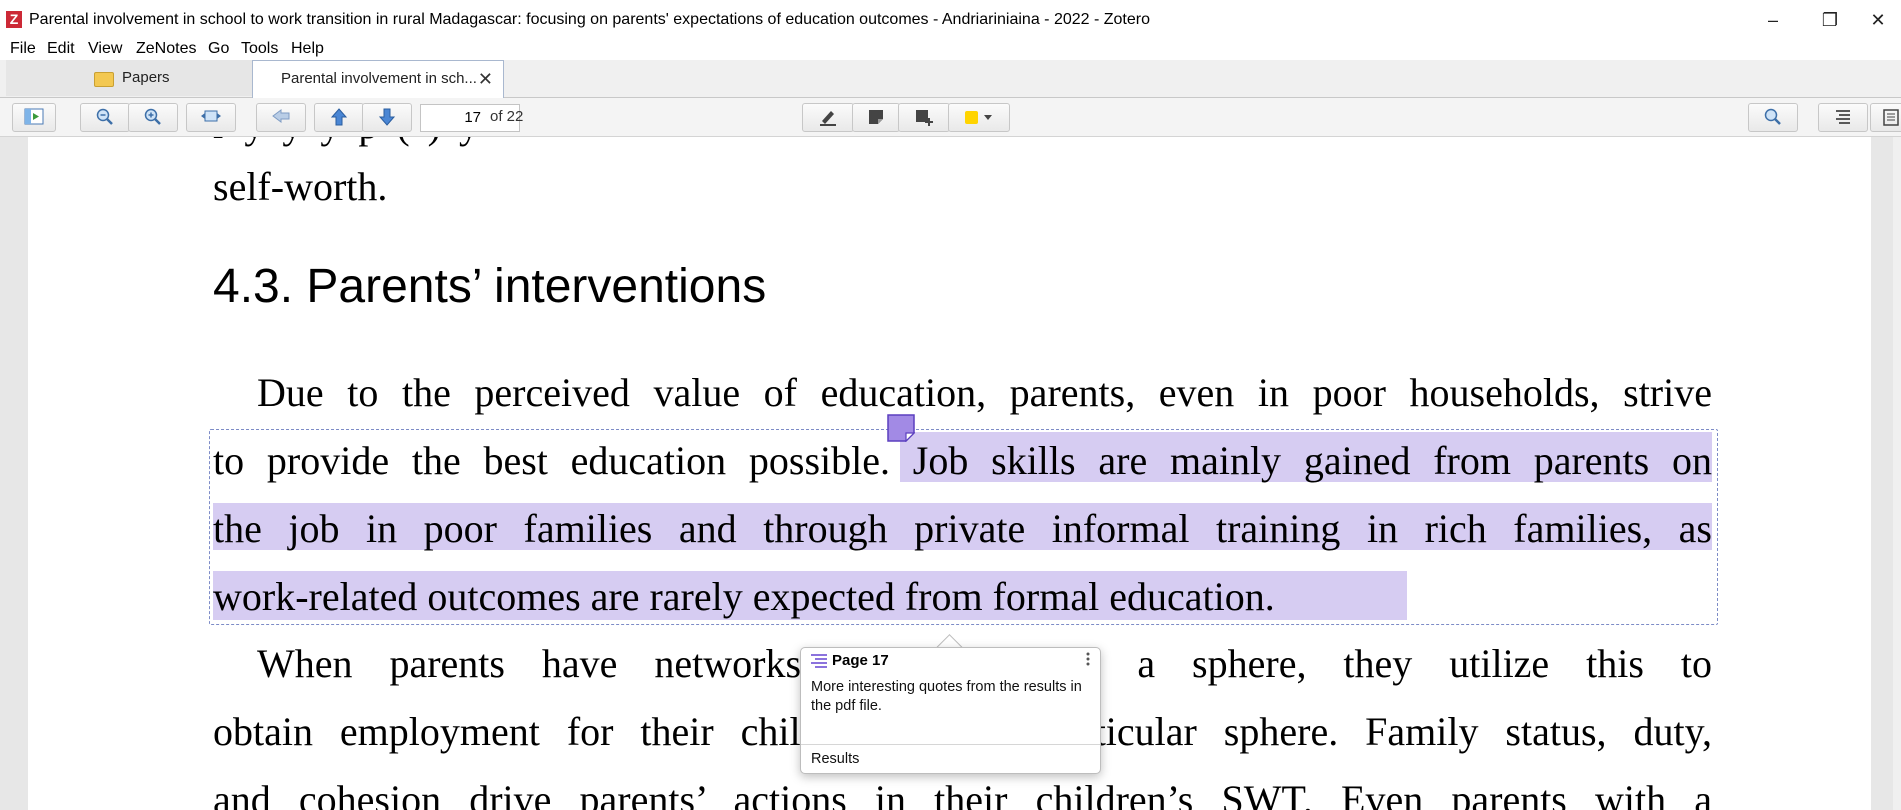  What do you see at coordinates (105, 49) in the screenshot?
I see `menu-view: View` at bounding box center [105, 49].